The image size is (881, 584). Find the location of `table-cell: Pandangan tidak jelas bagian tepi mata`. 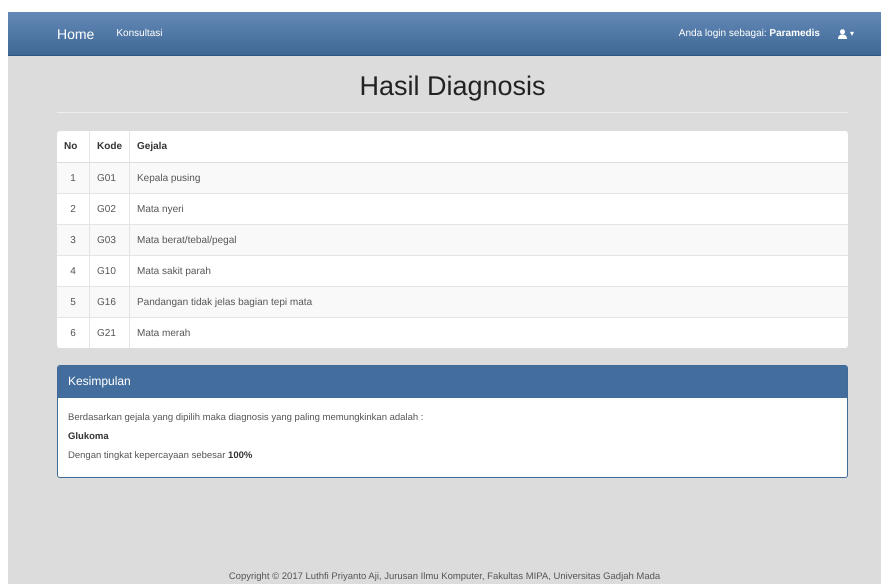

table-cell: Pandangan tidak jelas bagian tepi mata is located at coordinates (489, 302).